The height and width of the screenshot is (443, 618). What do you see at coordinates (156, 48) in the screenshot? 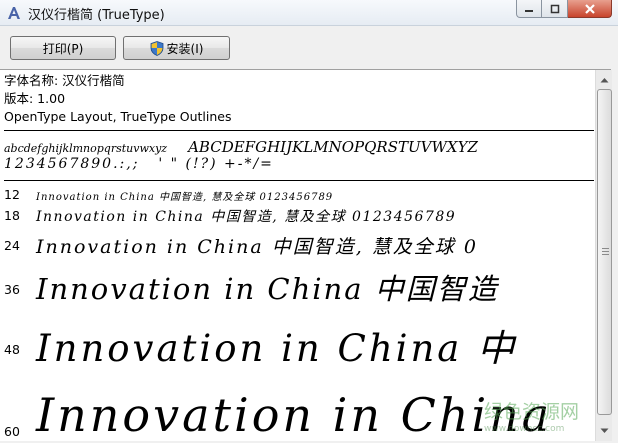
I see `uac-shield-icon` at bounding box center [156, 48].